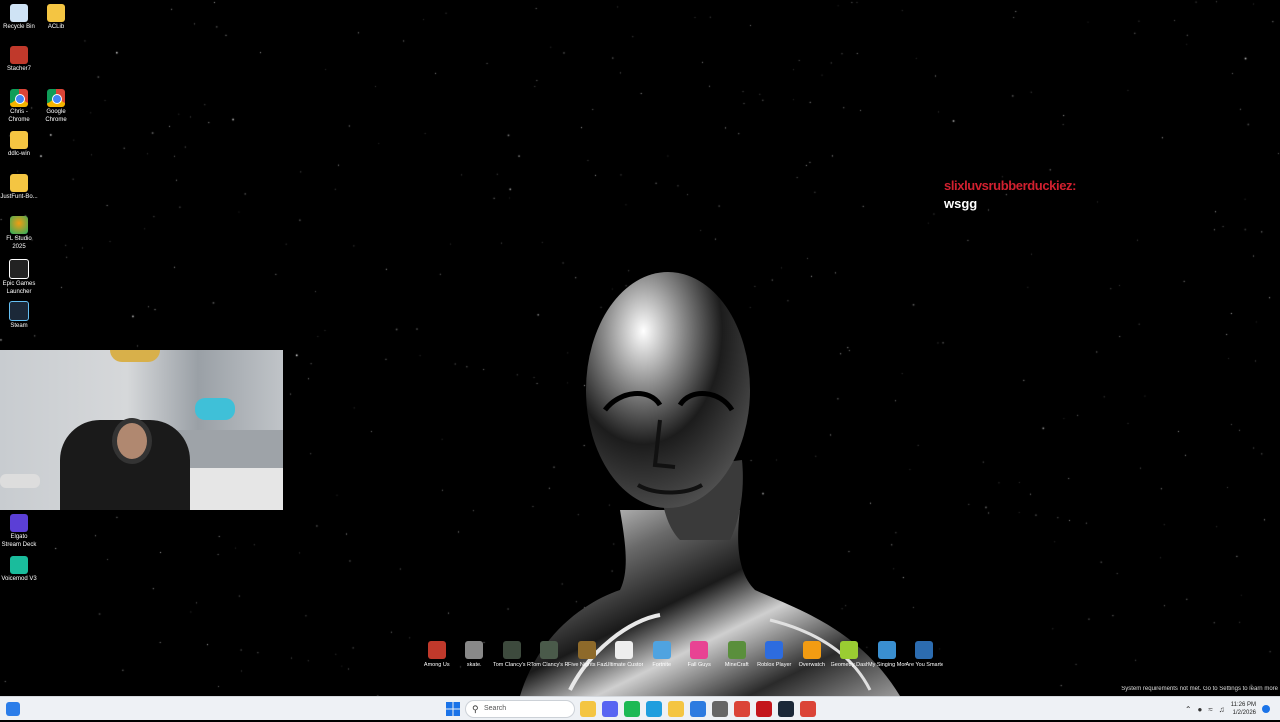 The width and height of the screenshot is (1280, 722). What do you see at coordinates (610, 709) in the screenshot?
I see `discord-icon` at bounding box center [610, 709].